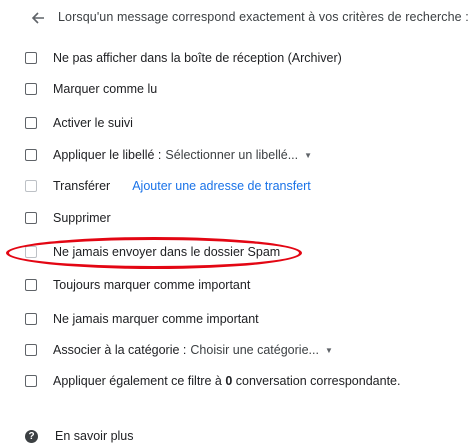  Describe the element at coordinates (137, 381) in the screenshot. I see `also-apply-prefix: Appliquer également ce filtre à` at that location.